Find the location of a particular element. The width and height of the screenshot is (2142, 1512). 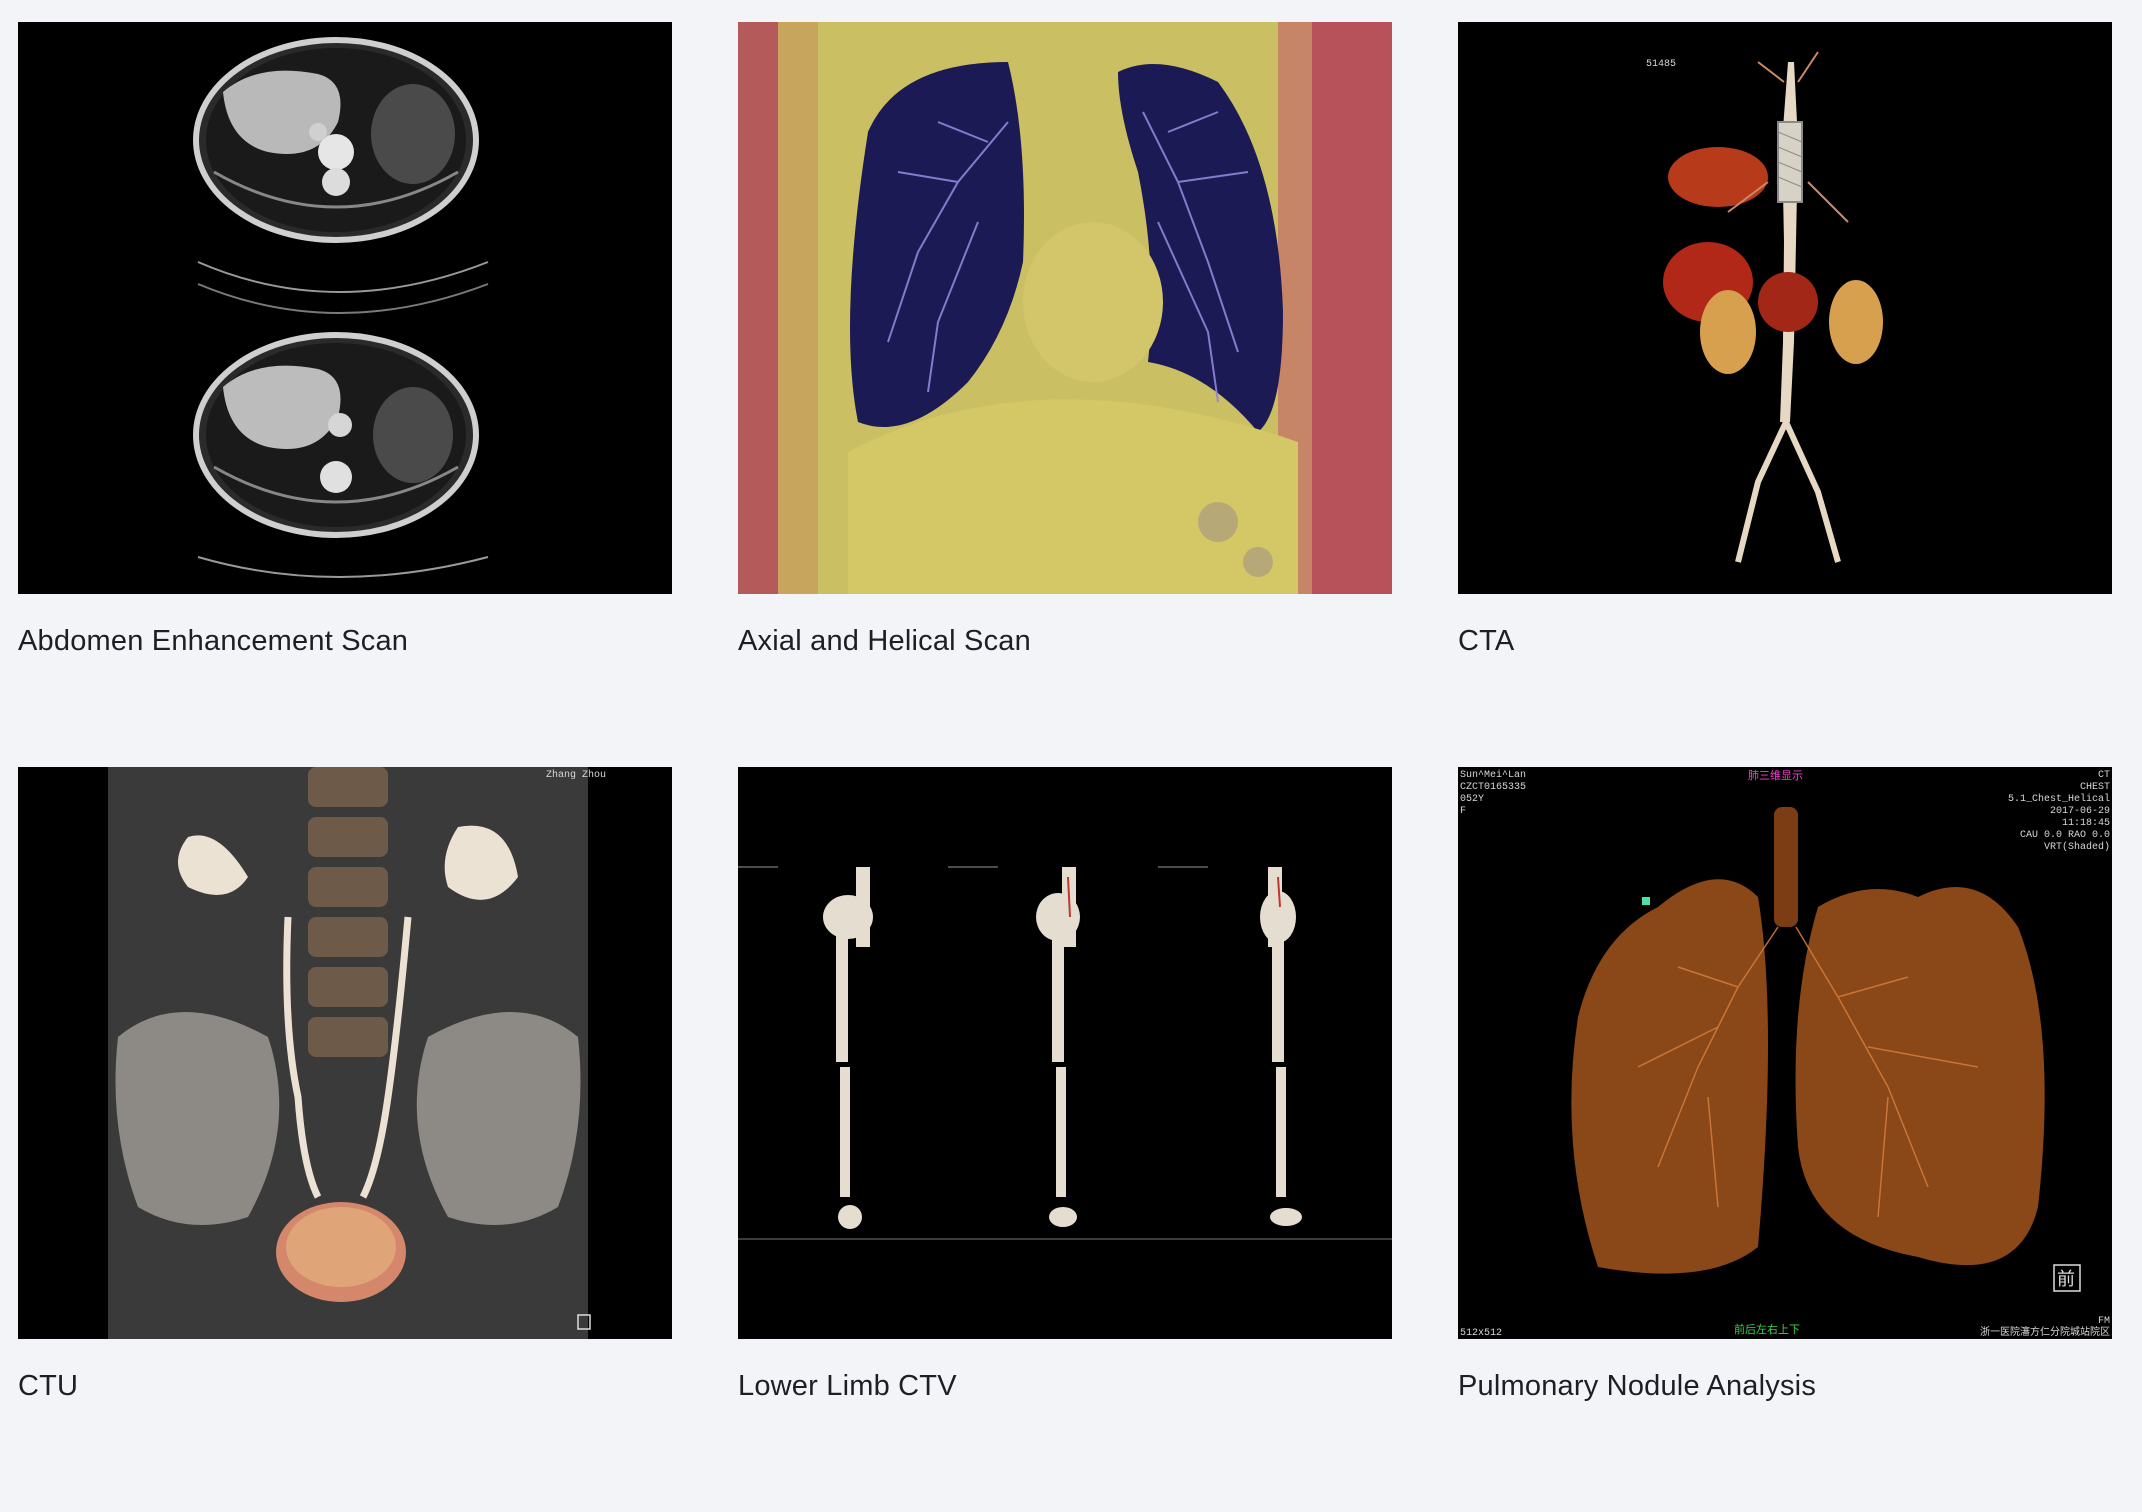

patient-age-overlay: 052Y is located at coordinates (1472, 799).